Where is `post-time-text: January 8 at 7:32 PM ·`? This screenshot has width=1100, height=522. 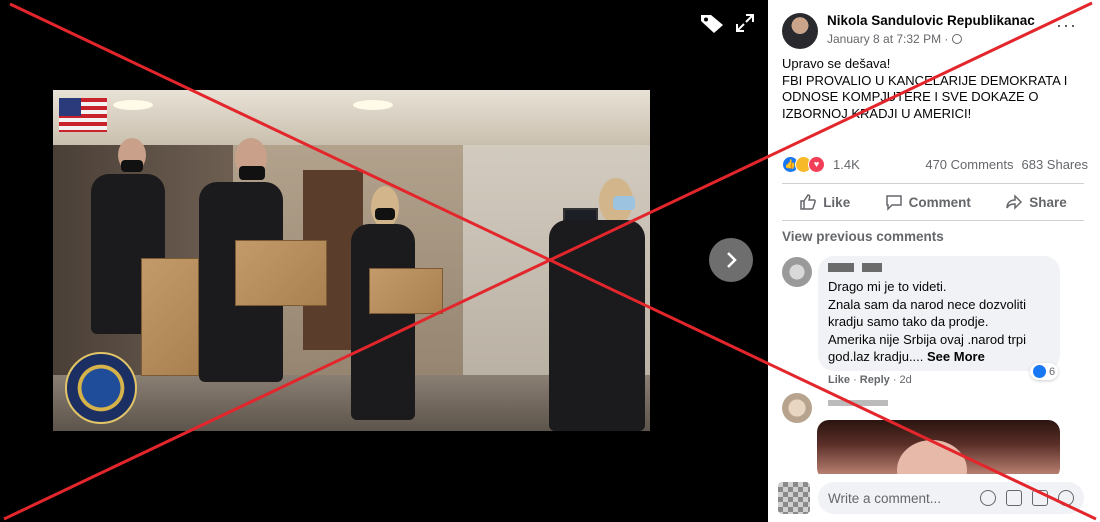 post-time-text: January 8 at 7:32 PM · is located at coordinates (888, 39).